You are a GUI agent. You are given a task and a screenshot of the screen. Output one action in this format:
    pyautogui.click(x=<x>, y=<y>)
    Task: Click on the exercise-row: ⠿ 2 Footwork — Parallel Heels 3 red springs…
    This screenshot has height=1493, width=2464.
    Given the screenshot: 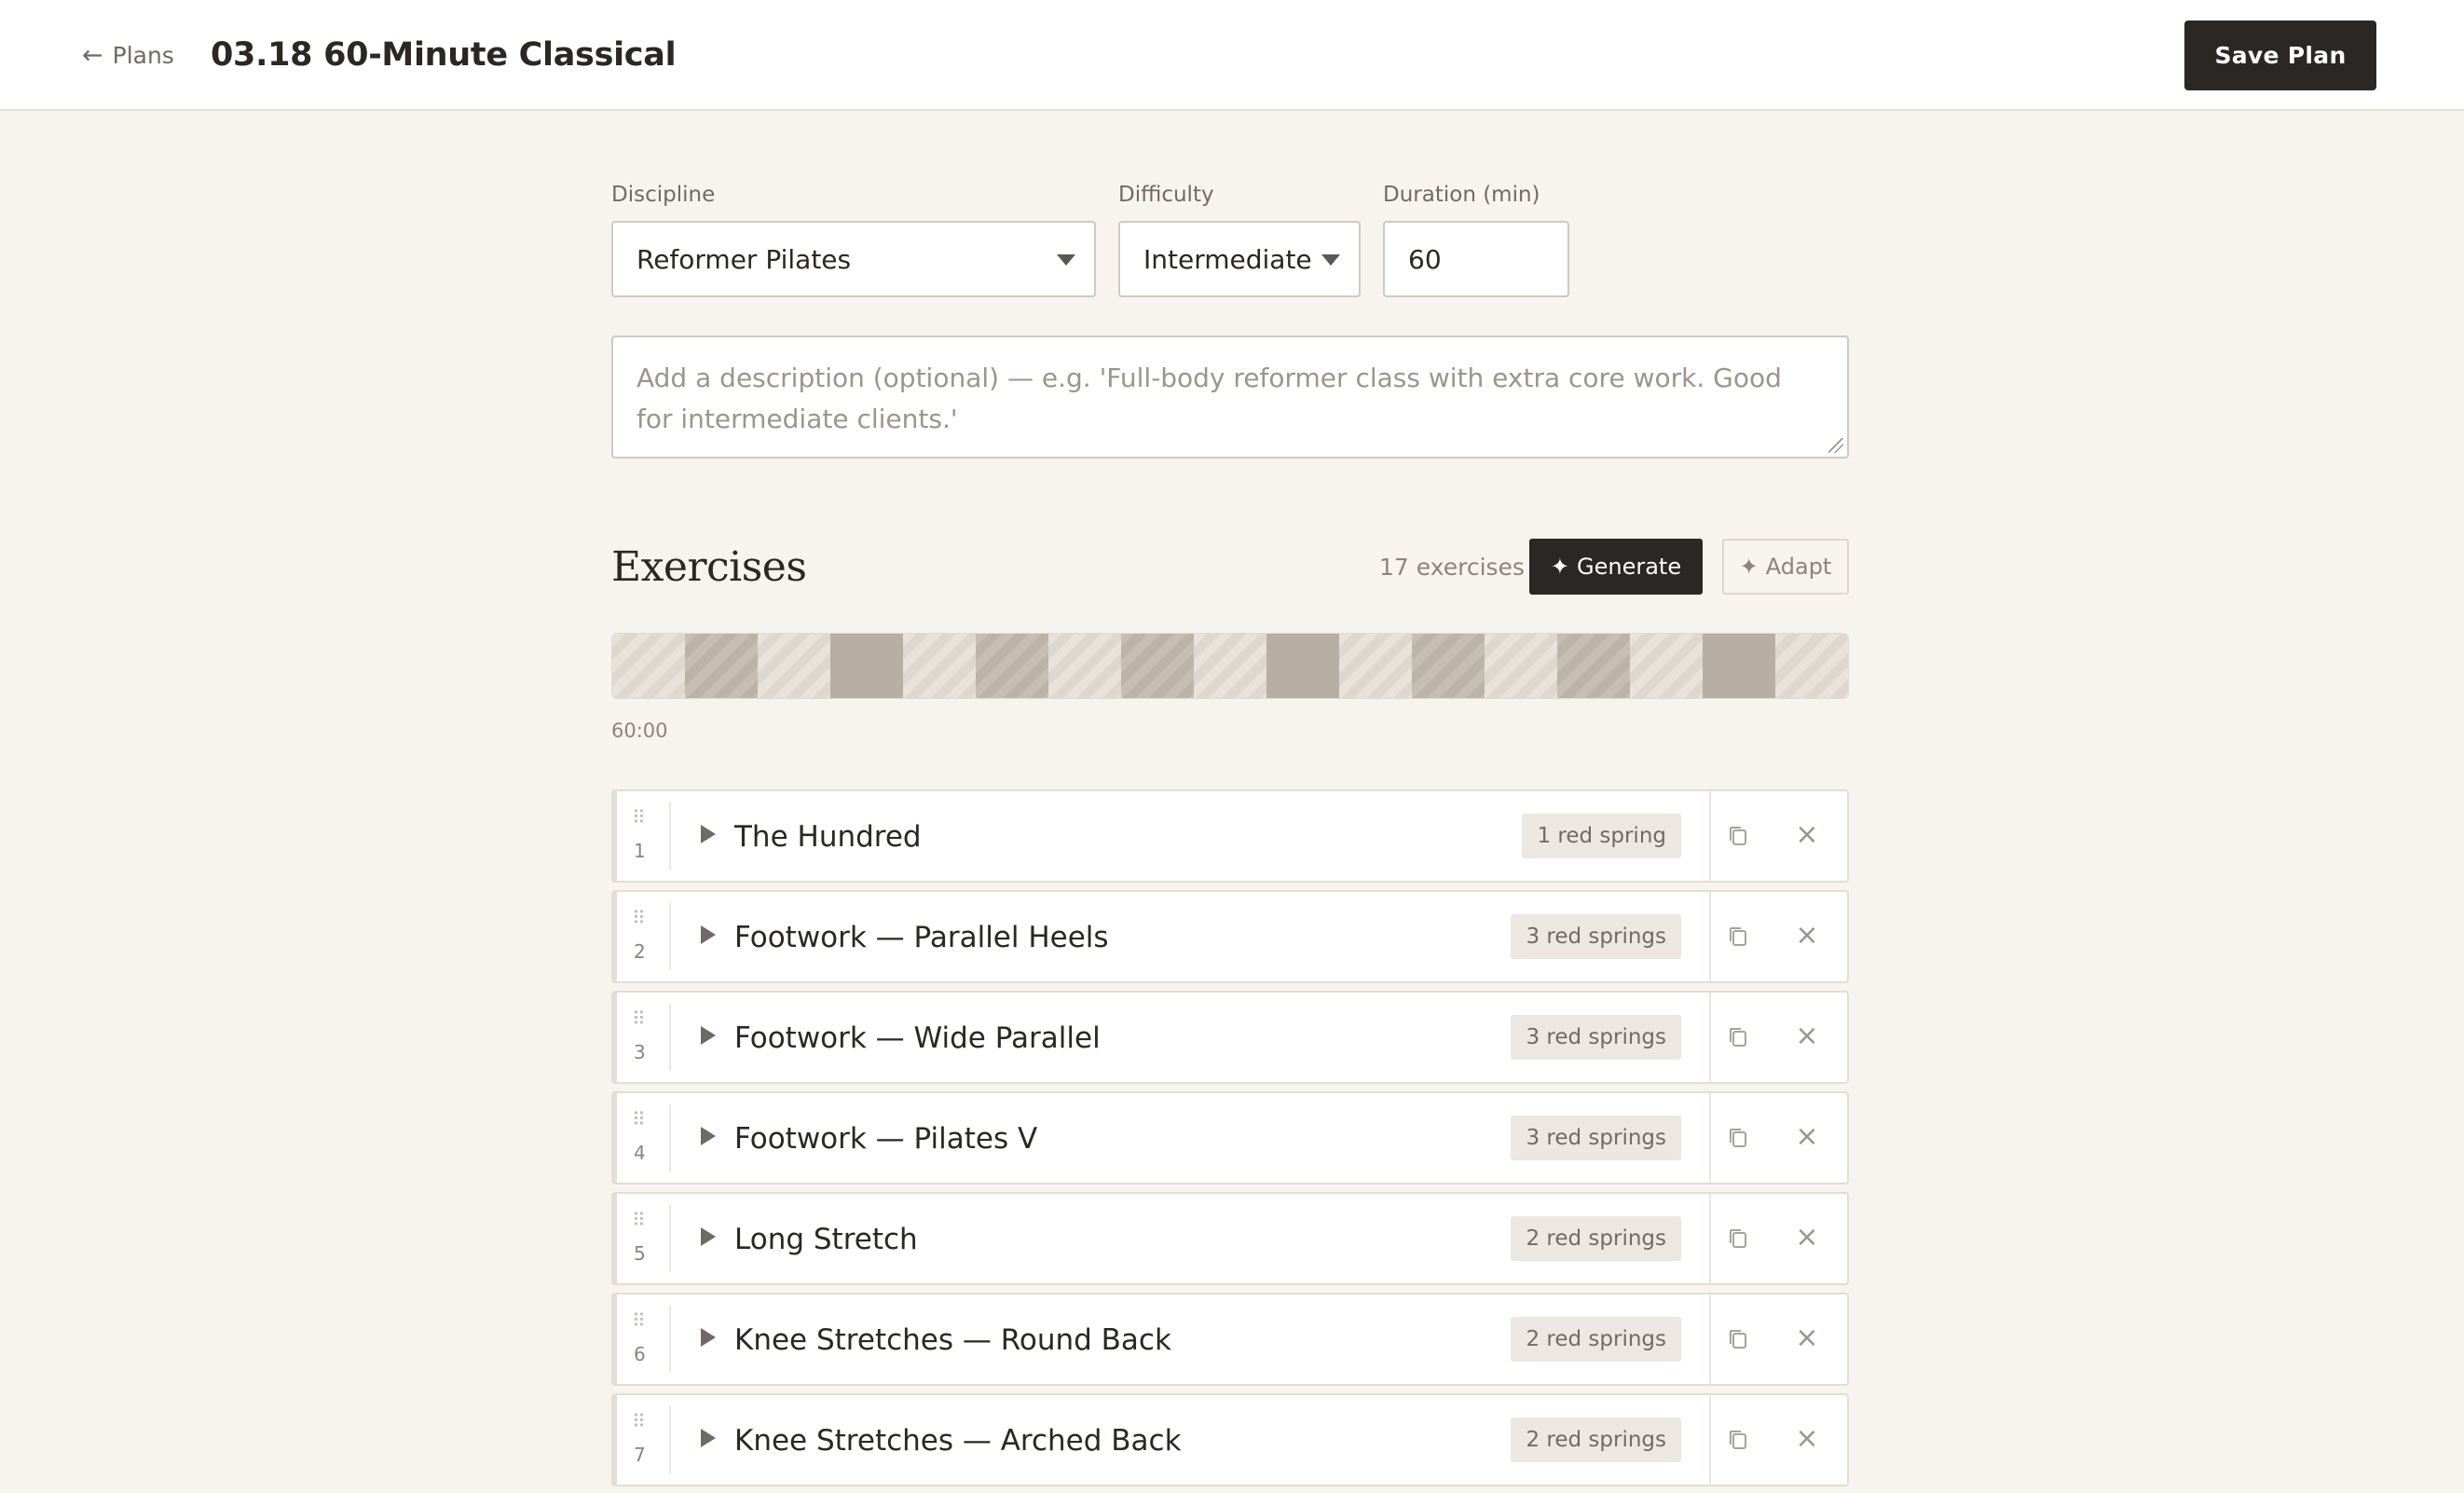 What is the action you would take?
    pyautogui.click(x=1230, y=937)
    